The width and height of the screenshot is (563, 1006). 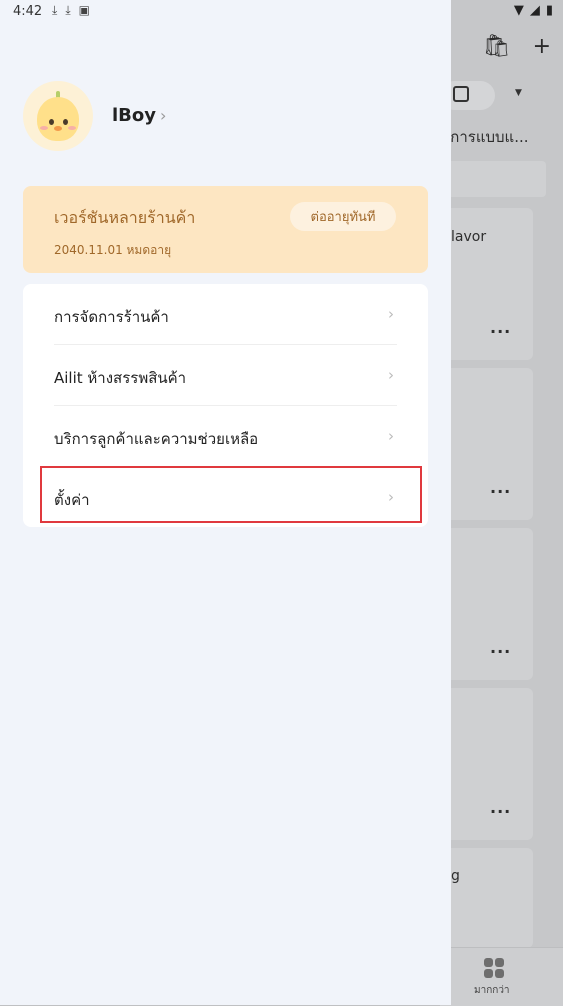 What do you see at coordinates (125, 217) in the screenshot?
I see `membership-title: เวอร์ชันหลายร้านค้า` at bounding box center [125, 217].